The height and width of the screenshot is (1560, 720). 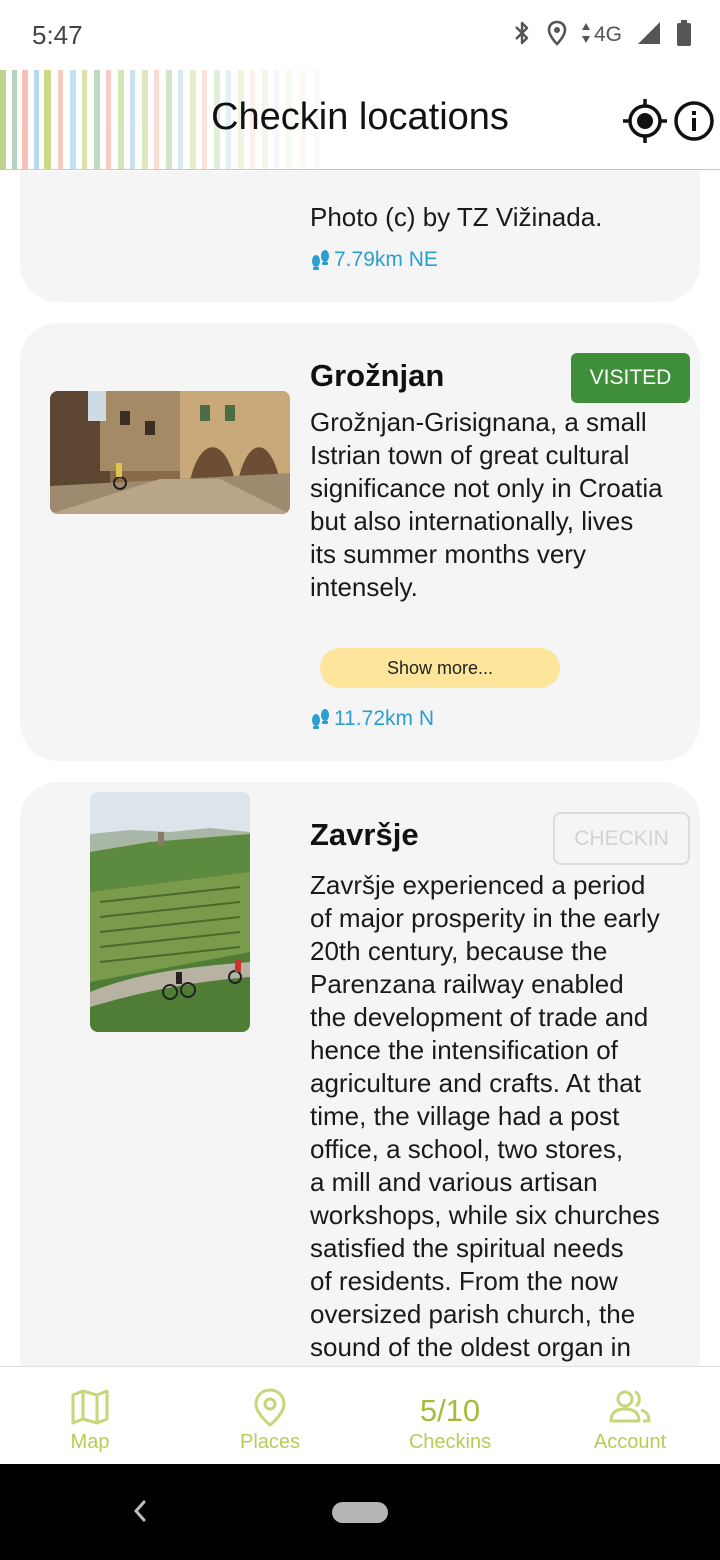 I want to click on location-distance: 7.79km NE, so click(x=374, y=260).